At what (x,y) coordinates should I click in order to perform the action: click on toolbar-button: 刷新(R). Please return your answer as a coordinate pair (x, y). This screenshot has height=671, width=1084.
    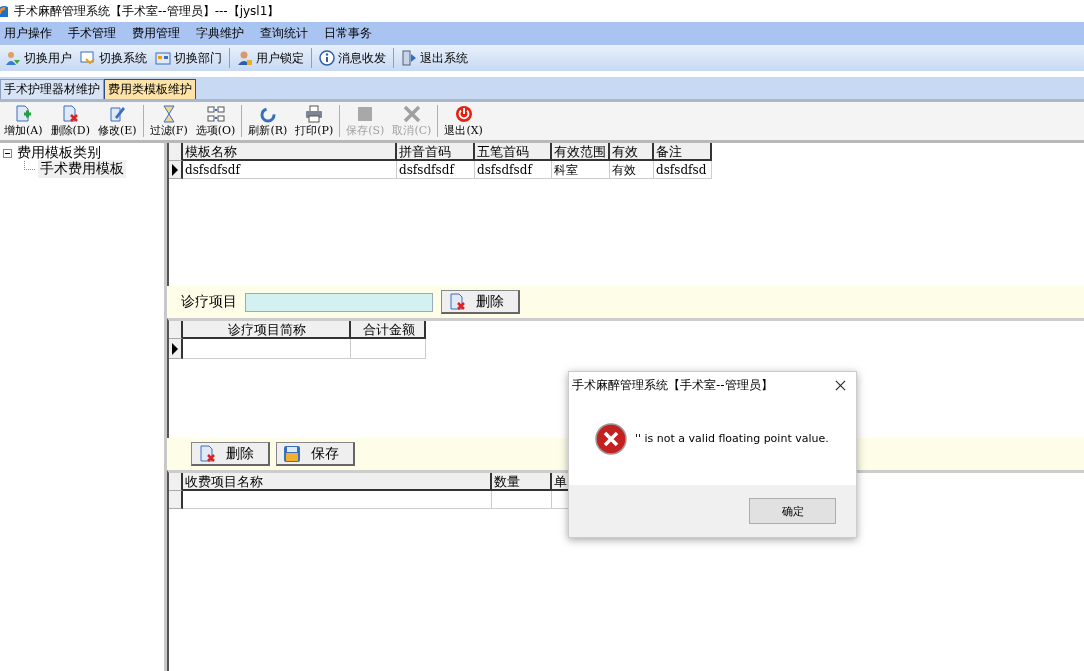
    Looking at the image, I should click on (268, 121).